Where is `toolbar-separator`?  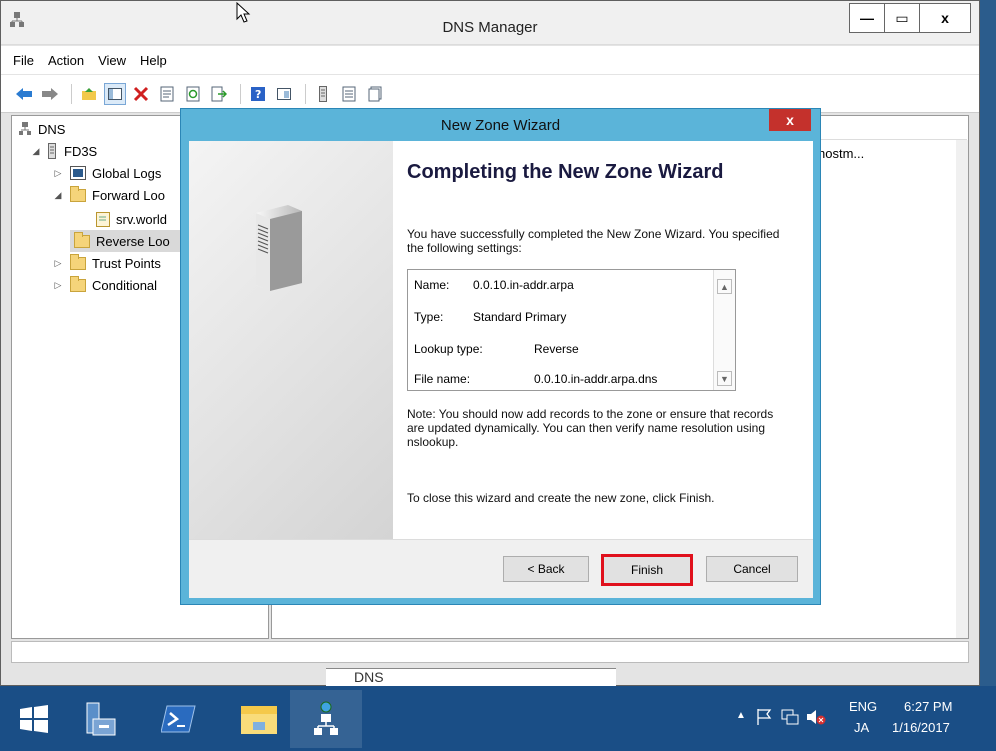 toolbar-separator is located at coordinates (240, 93).